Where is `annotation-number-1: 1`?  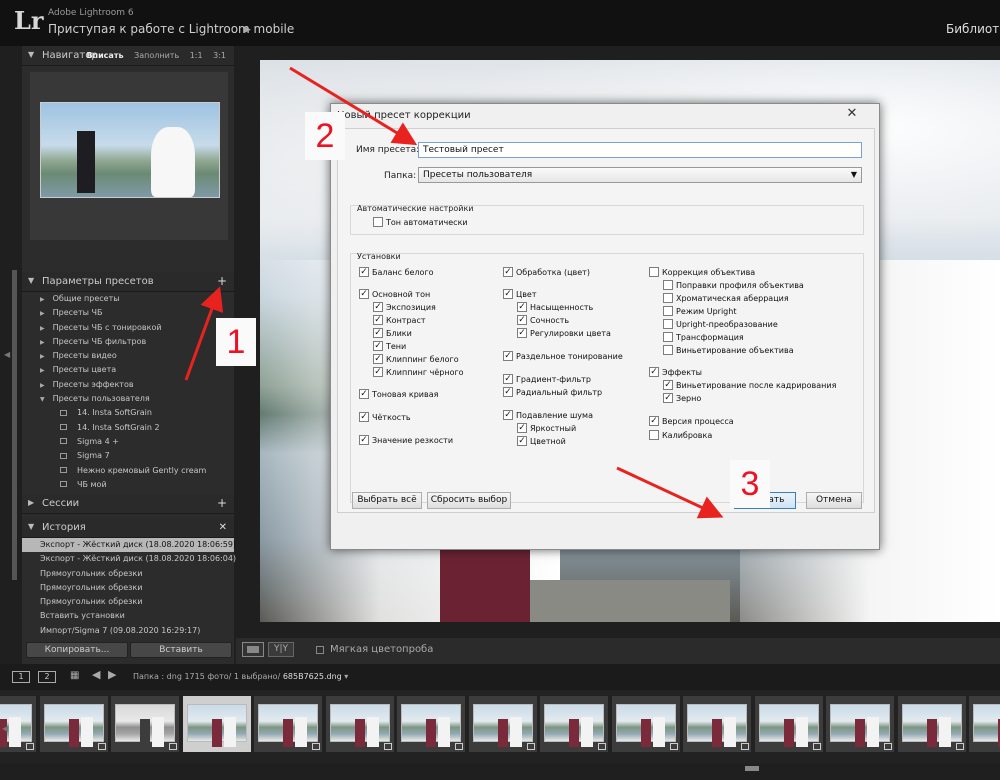
annotation-number-1: 1 is located at coordinates (236, 342).